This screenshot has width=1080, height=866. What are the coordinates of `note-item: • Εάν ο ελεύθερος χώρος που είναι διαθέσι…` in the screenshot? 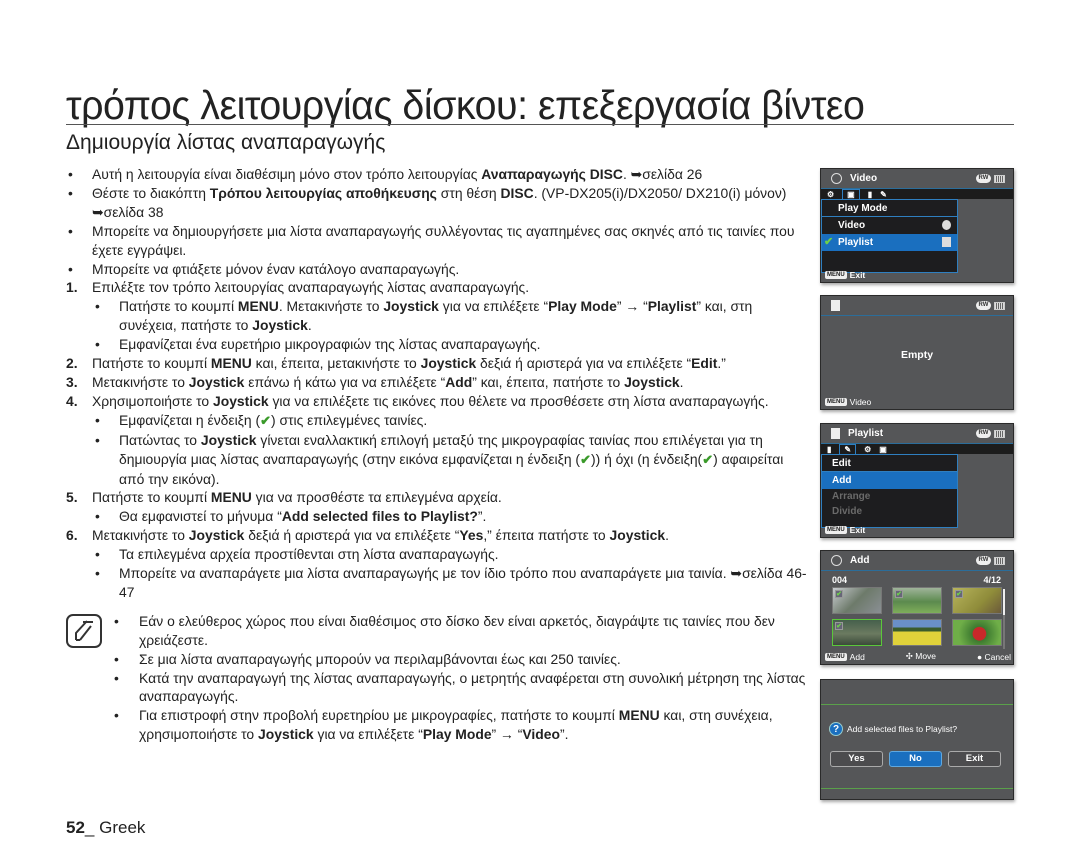 It's located at (444, 630).